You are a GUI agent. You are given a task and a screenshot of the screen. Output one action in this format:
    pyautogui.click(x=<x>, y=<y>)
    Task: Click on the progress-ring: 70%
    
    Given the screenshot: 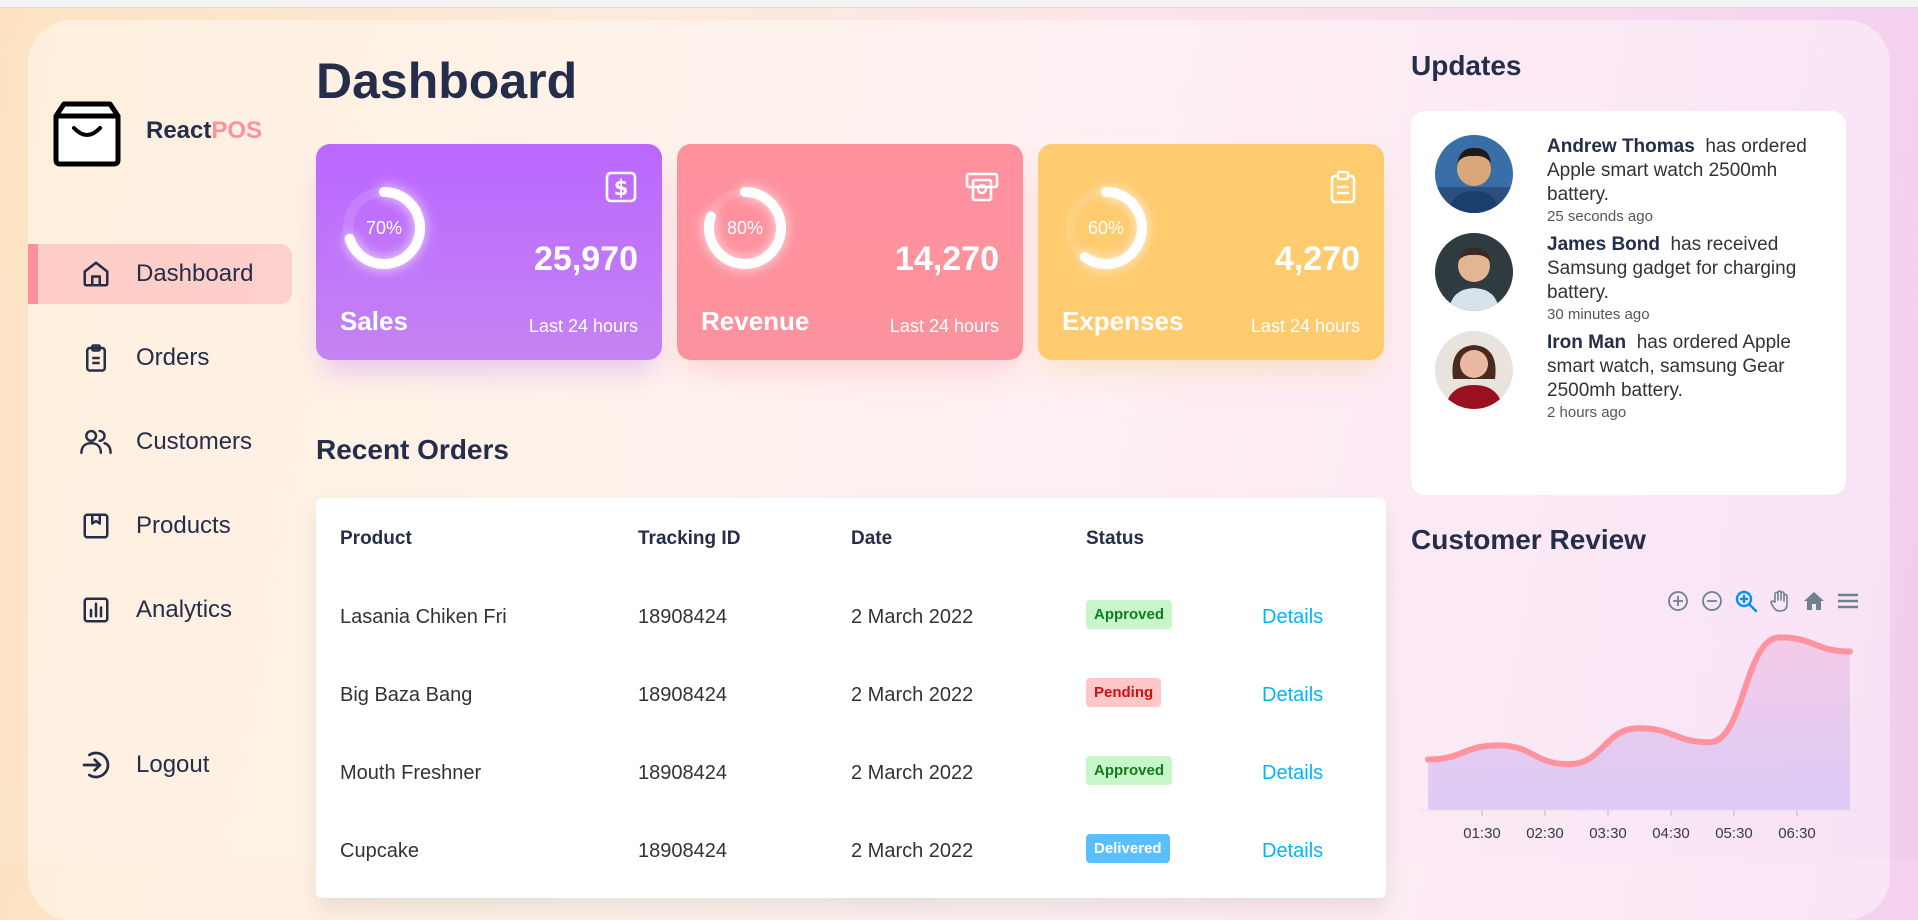 What is the action you would take?
    pyautogui.click(x=389, y=233)
    